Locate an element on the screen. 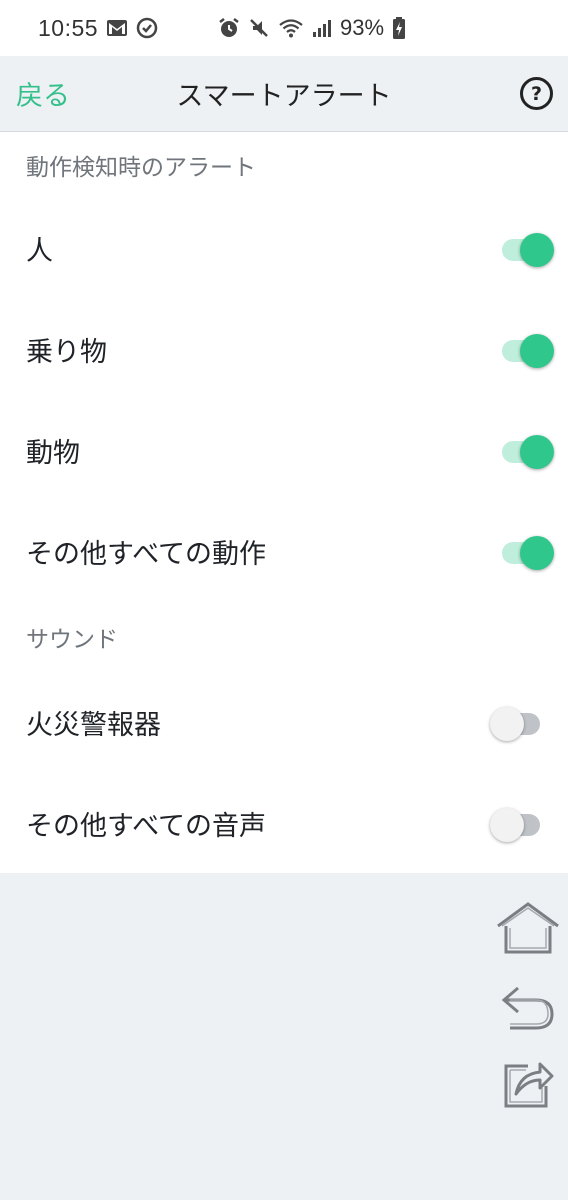 Image resolution: width=568 pixels, height=1200 pixels. setting-row-vehicle: 乗り物 is located at coordinates (284, 349).